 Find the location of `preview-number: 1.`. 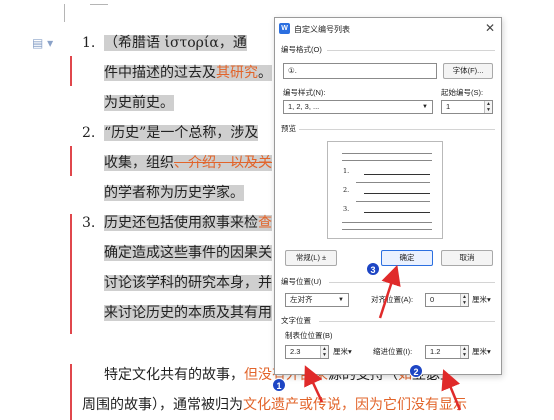

preview-number: 1. is located at coordinates (346, 171).